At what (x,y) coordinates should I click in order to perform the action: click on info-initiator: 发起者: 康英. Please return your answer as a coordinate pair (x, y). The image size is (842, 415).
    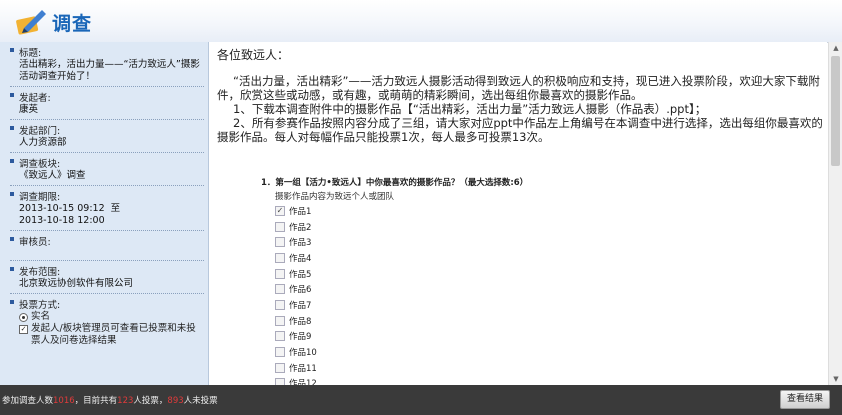
    Looking at the image, I should click on (107, 103).